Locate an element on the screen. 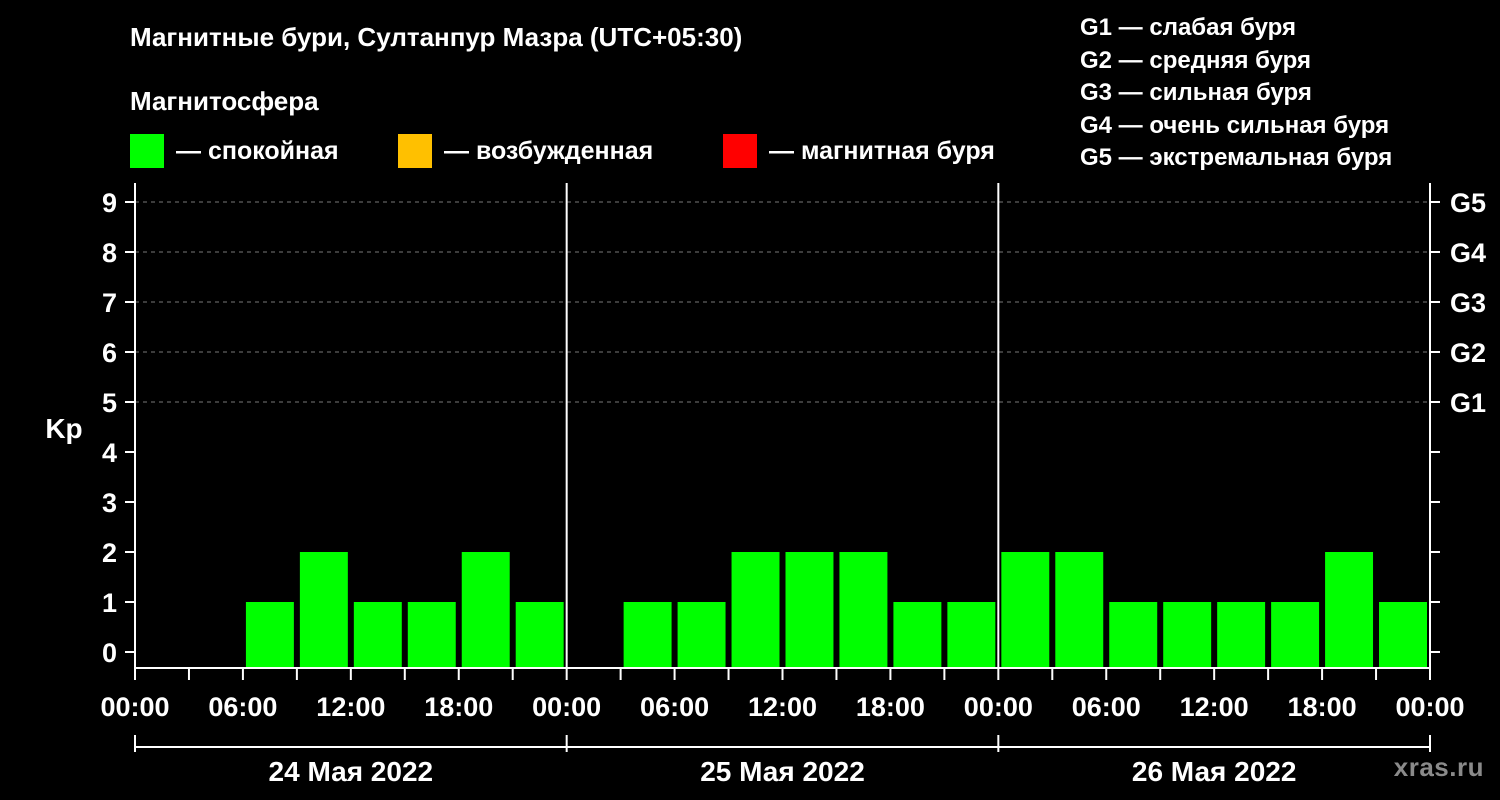 The width and height of the screenshot is (1500, 800). x-tick-label-4: 00:00 is located at coordinates (566, 707).